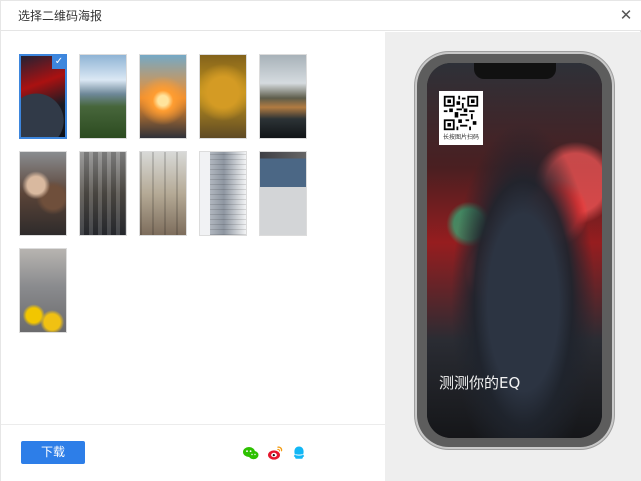  I want to click on thumbnail-autumn-tree, so click(223, 96).